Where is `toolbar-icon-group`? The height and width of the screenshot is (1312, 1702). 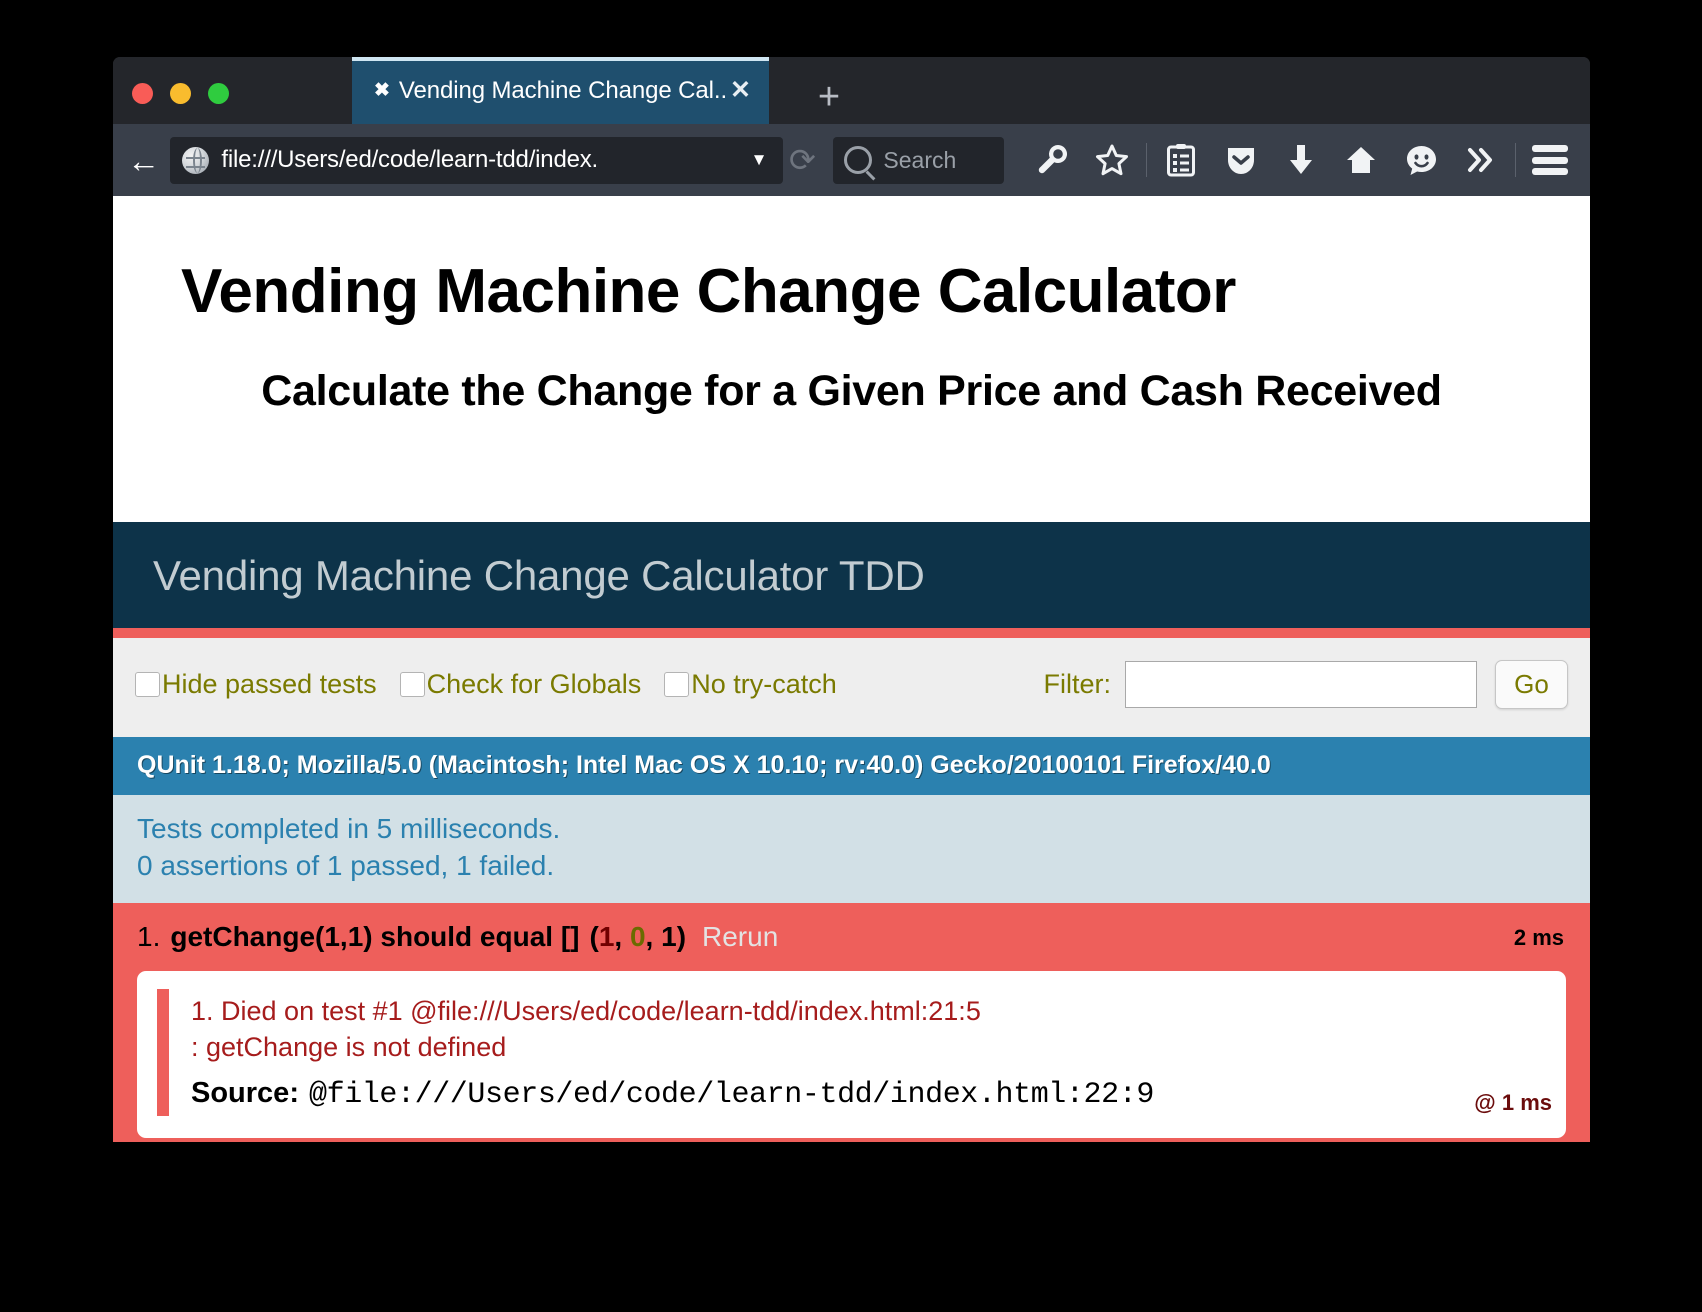 toolbar-icon-group is located at coordinates (1301, 160).